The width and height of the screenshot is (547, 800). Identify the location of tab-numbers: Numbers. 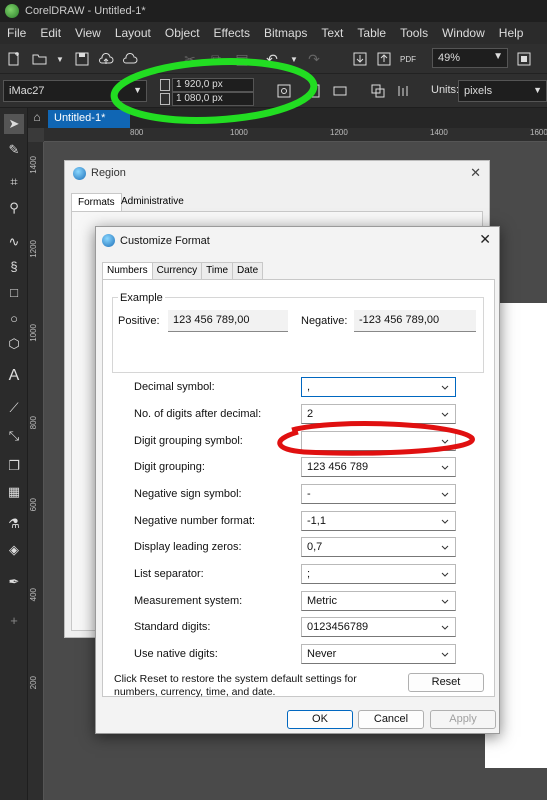
(127, 271).